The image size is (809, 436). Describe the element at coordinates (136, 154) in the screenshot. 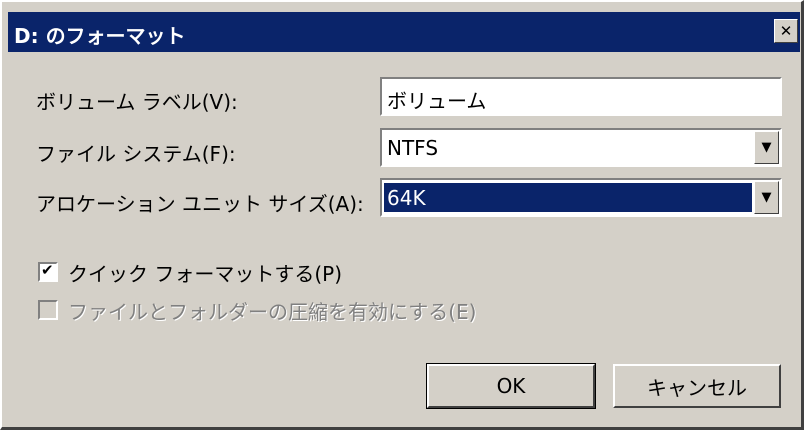

I see `file-system-caption: ファイル システム(F):` at that location.